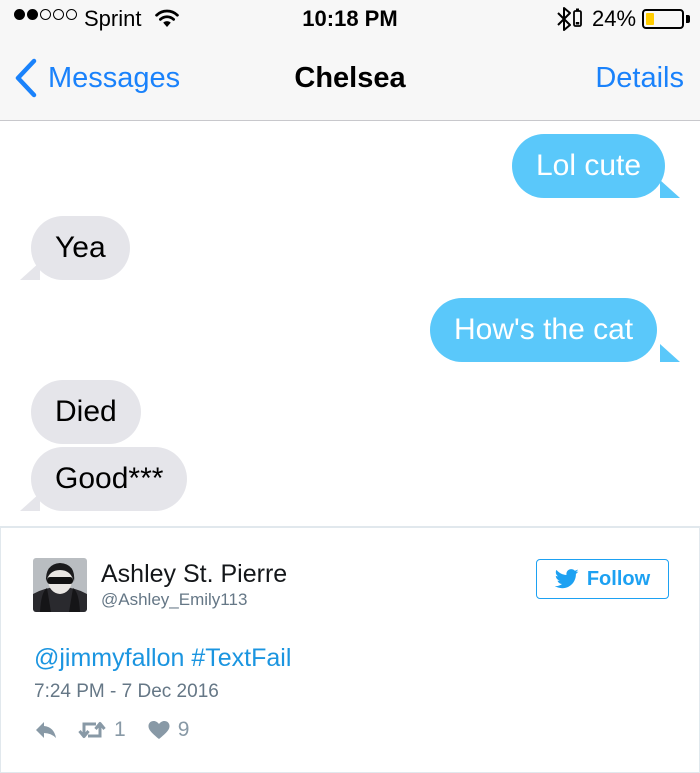  I want to click on message-bubble-outgoing: How's the cat, so click(544, 330).